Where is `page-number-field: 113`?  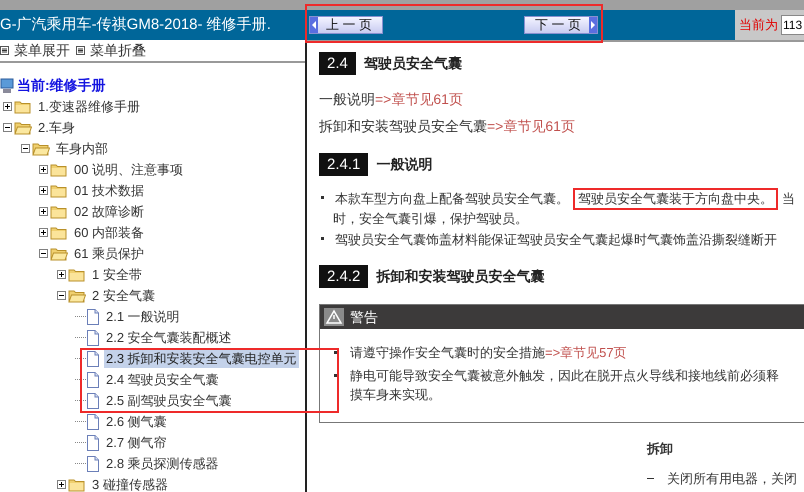 page-number-field: 113 is located at coordinates (792, 25).